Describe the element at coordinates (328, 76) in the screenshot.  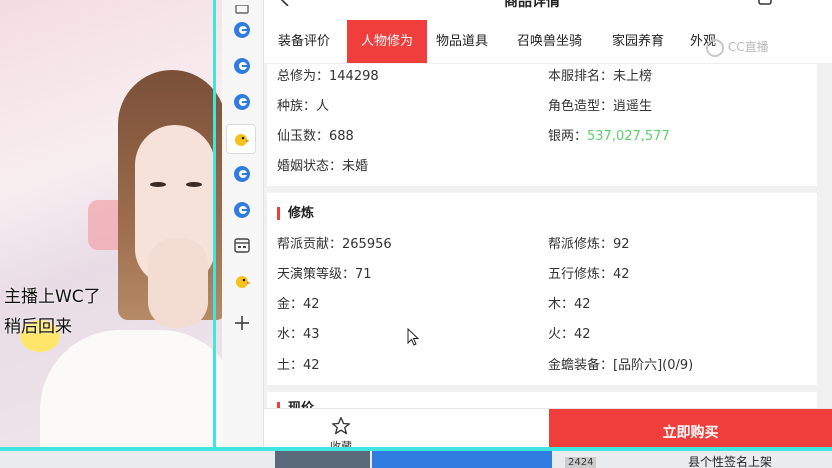
I see `info-row: 总修为：144298` at that location.